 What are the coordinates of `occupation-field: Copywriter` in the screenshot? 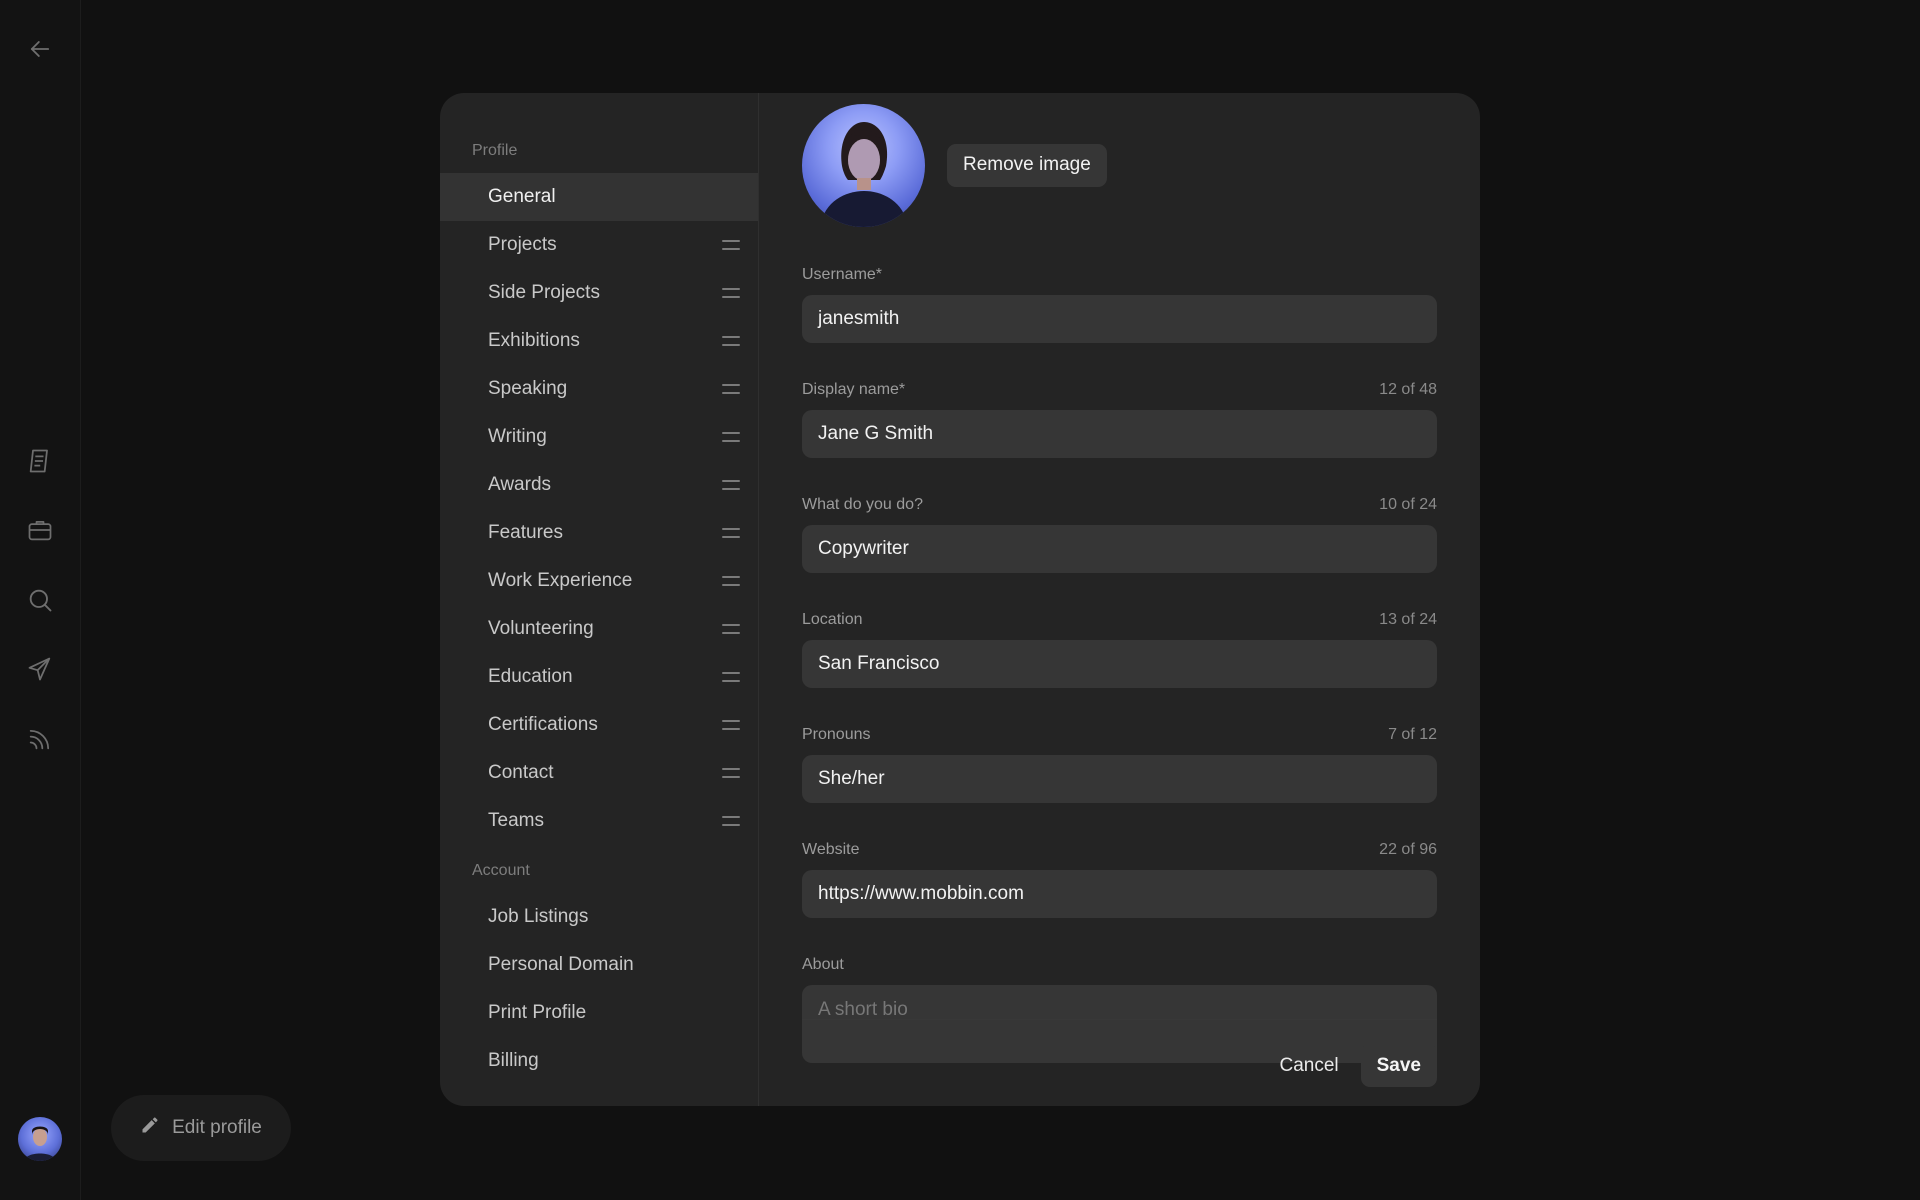 It's located at (1119, 549).